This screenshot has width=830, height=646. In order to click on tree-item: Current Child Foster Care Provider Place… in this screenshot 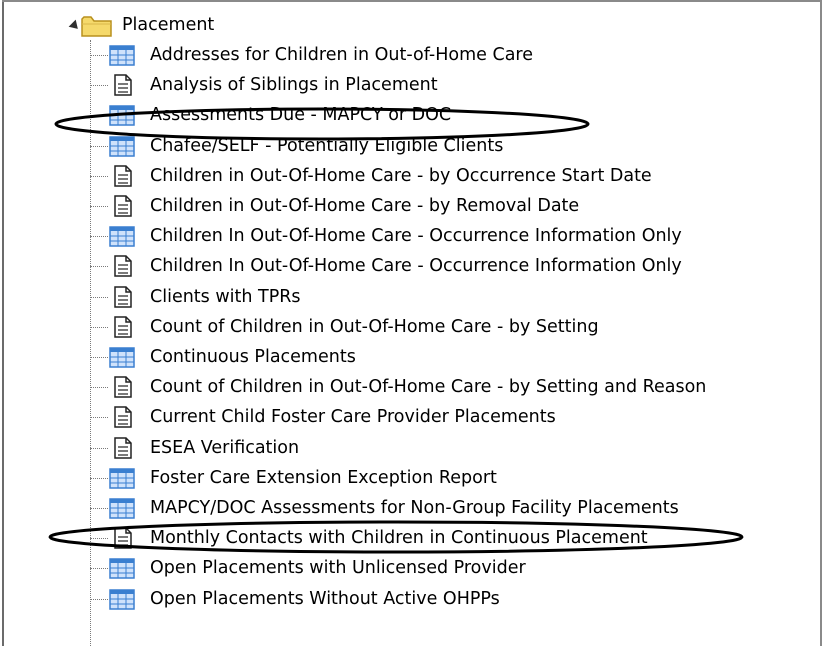, I will do `click(410, 417)`.